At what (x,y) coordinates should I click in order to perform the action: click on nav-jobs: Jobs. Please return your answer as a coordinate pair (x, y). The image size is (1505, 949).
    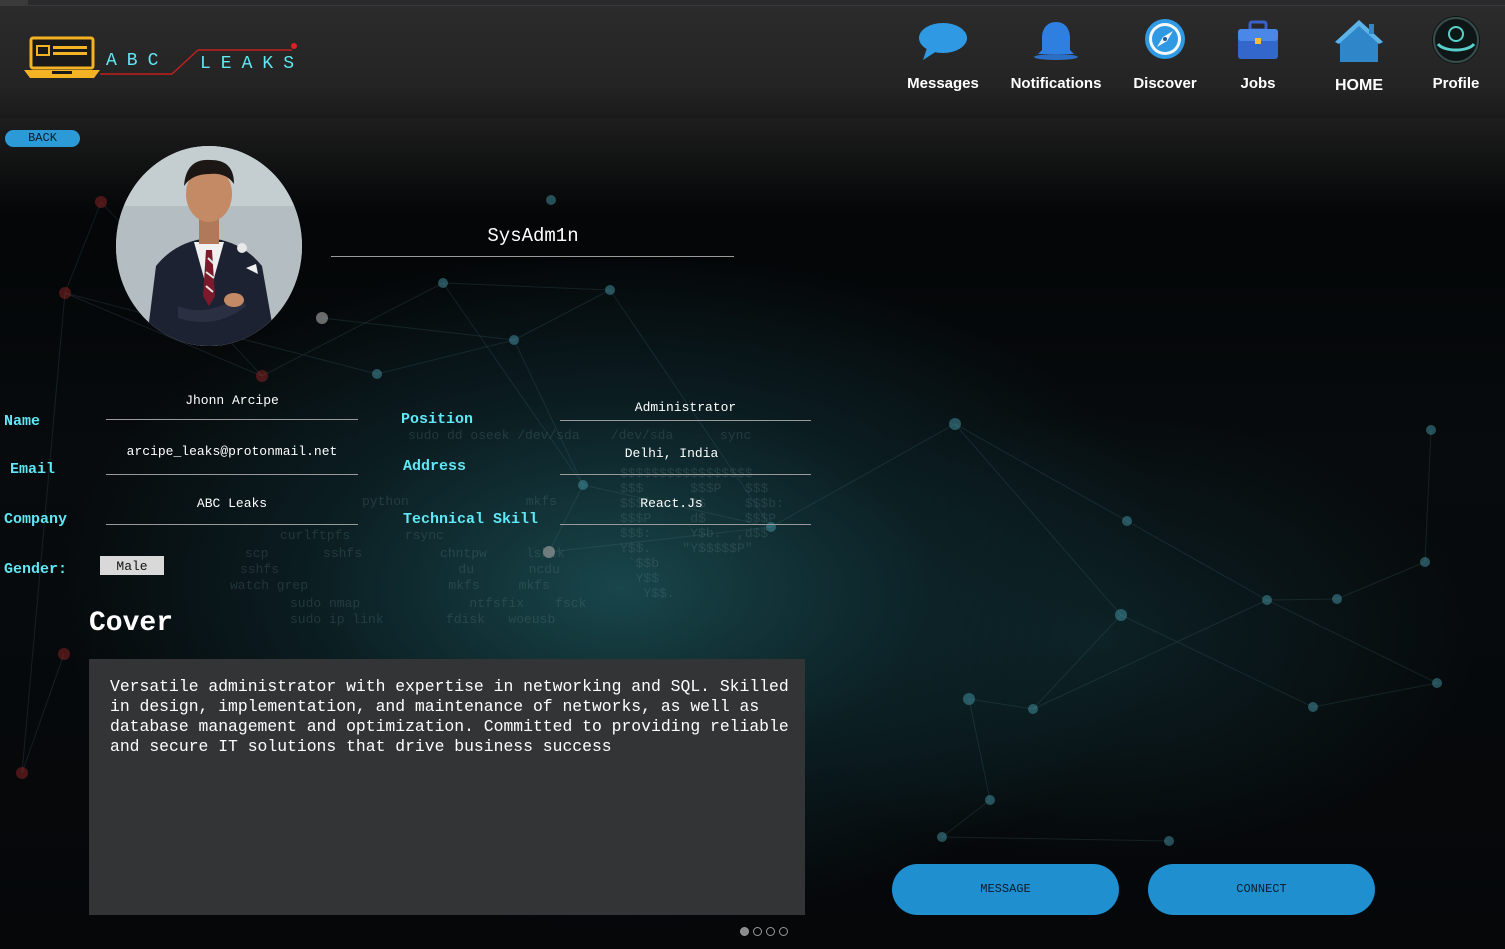
    Looking at the image, I should click on (1258, 54).